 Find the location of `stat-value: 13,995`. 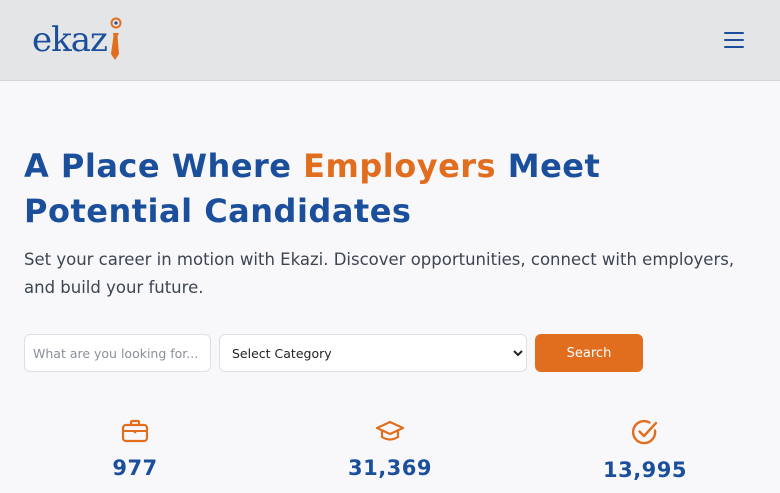

stat-value: 13,995 is located at coordinates (645, 470).